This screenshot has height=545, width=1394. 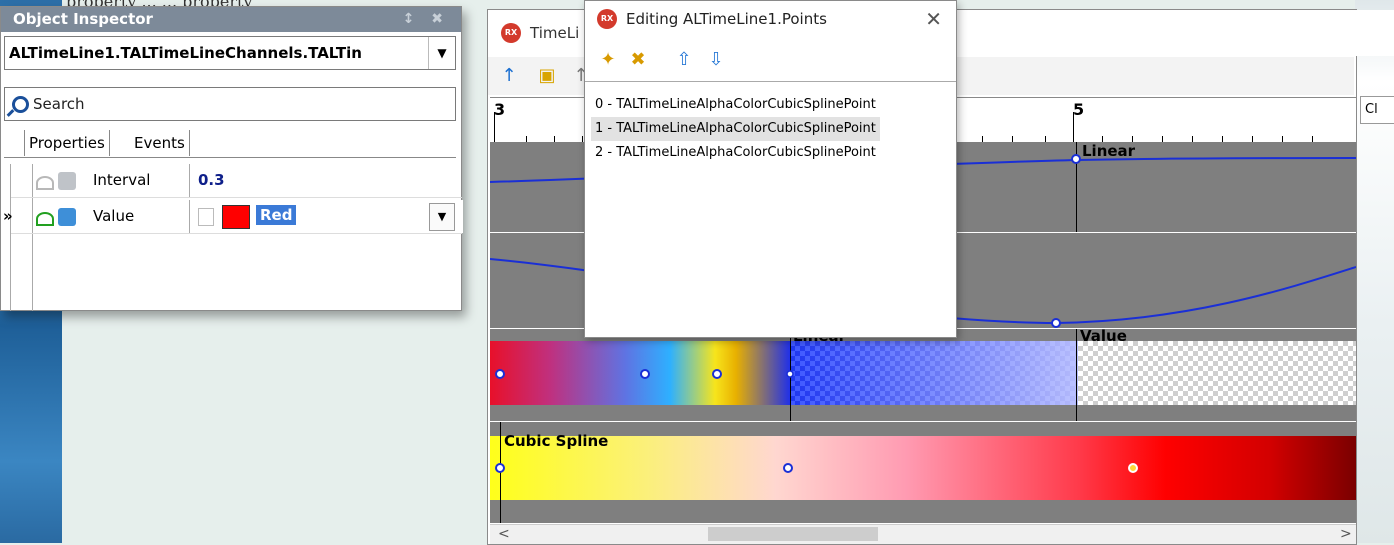 What do you see at coordinates (83, 19) in the screenshot?
I see `object-inspector-title: Object Inspector` at bounding box center [83, 19].